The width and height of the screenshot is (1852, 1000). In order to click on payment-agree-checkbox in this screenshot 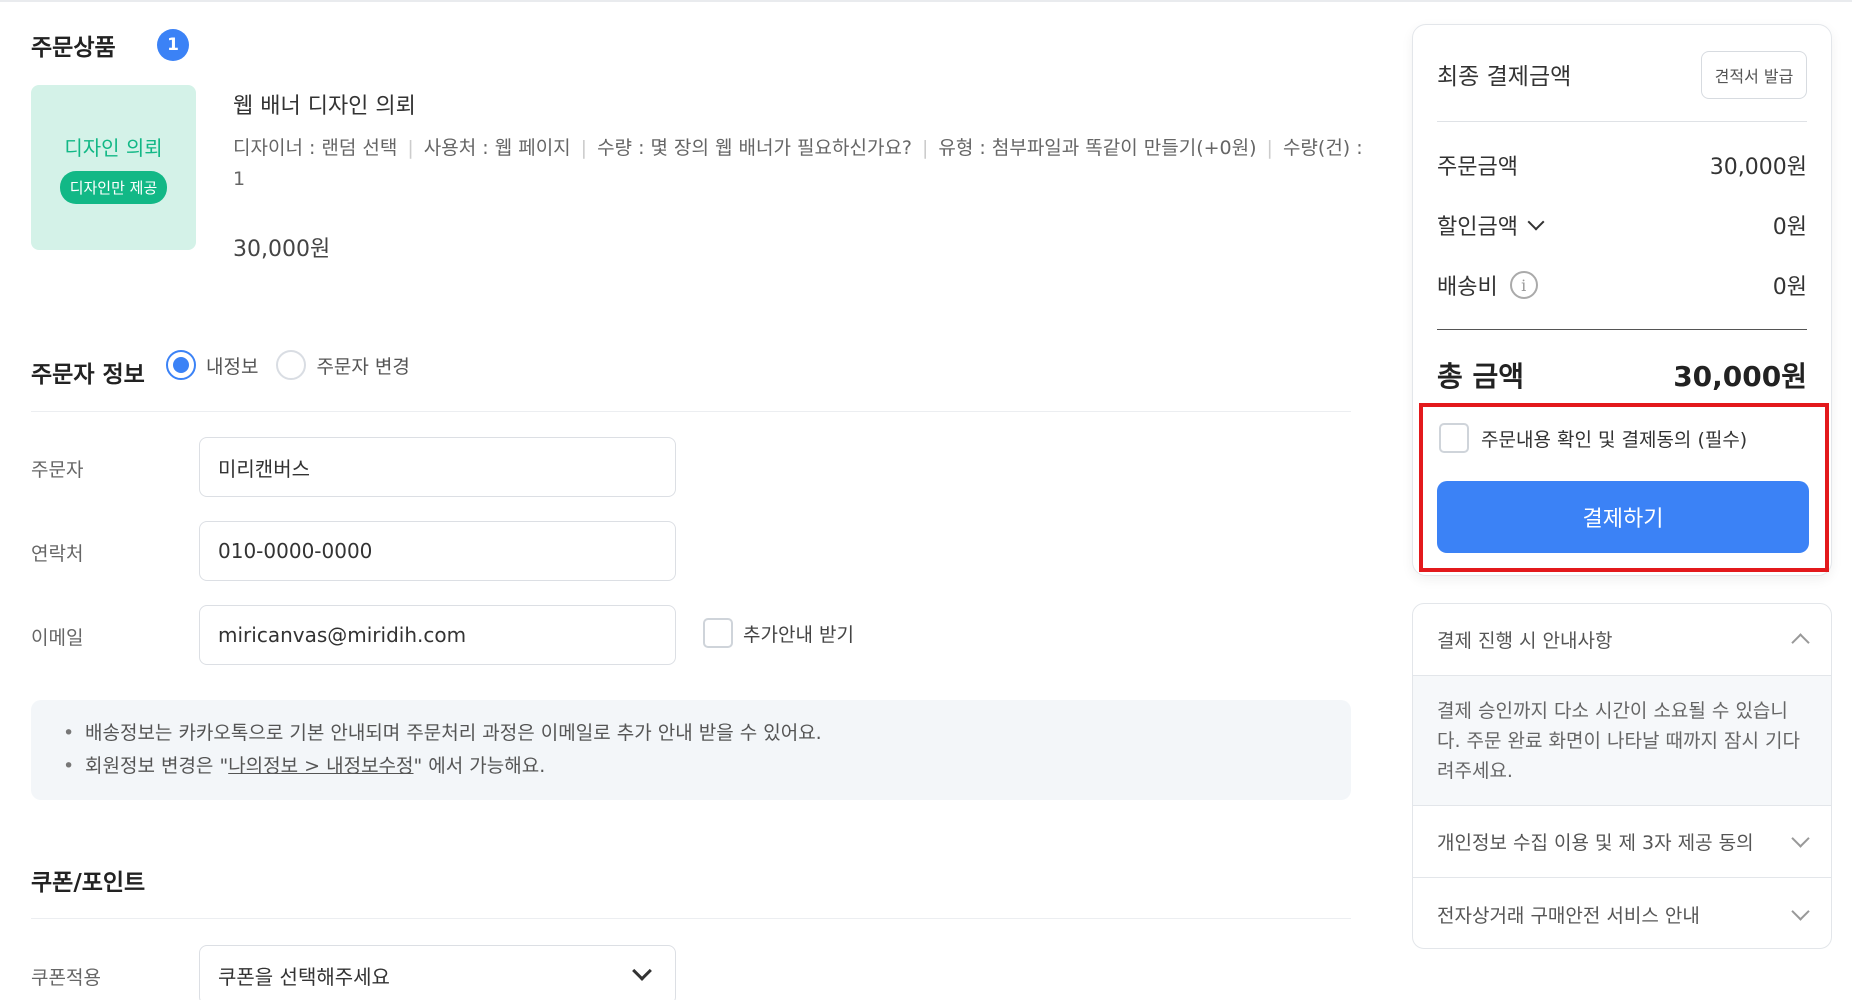, I will do `click(1454, 438)`.